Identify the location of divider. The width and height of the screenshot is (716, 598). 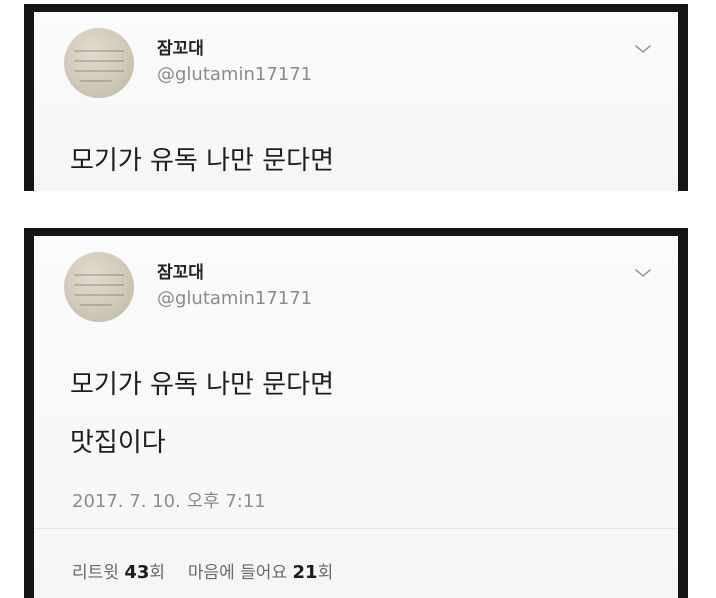
(356, 528).